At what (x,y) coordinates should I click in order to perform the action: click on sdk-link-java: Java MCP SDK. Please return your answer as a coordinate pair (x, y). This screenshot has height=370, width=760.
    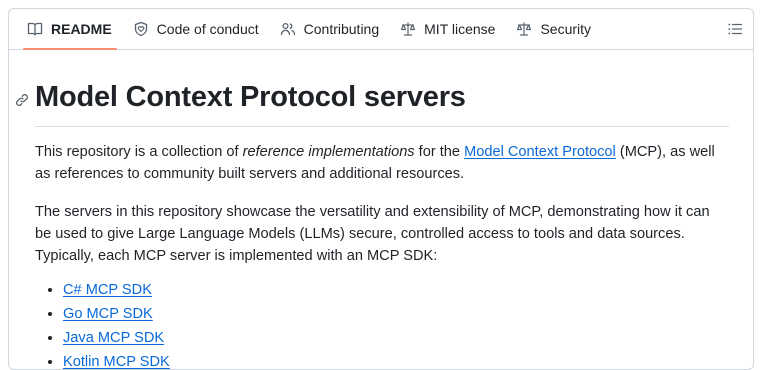
    Looking at the image, I should click on (113, 338).